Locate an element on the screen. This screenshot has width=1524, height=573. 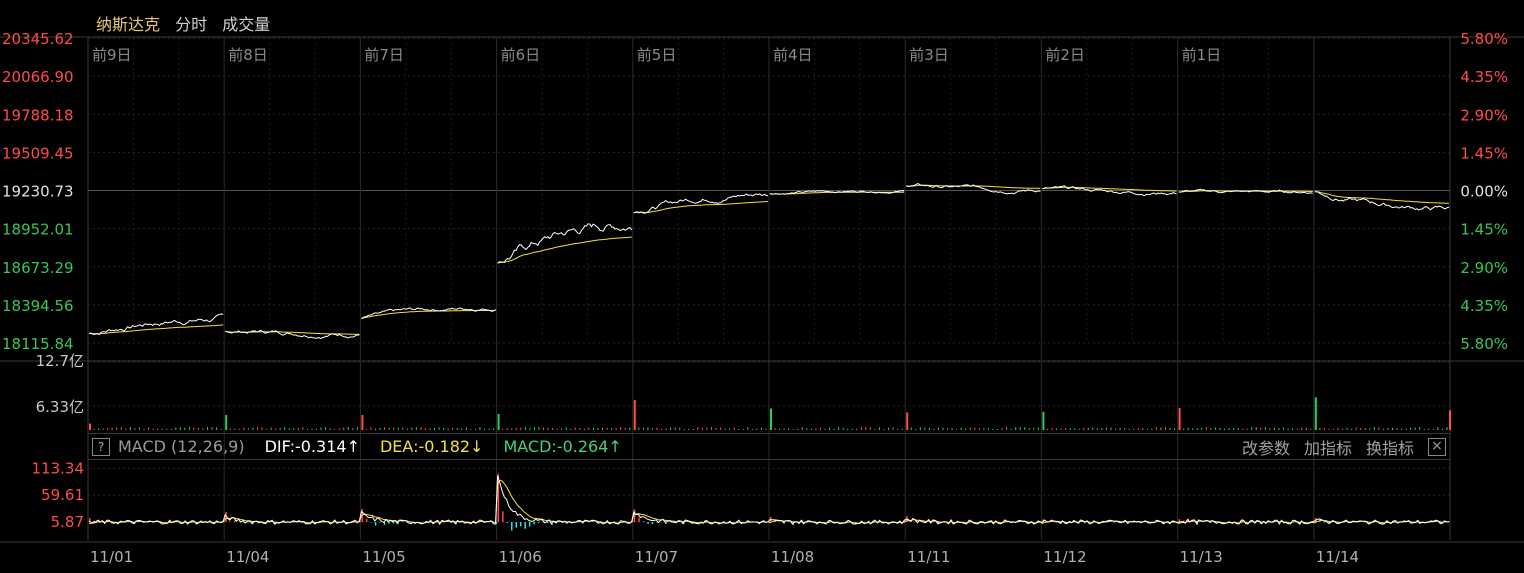
day-label: 前1日 is located at coordinates (1202, 55).